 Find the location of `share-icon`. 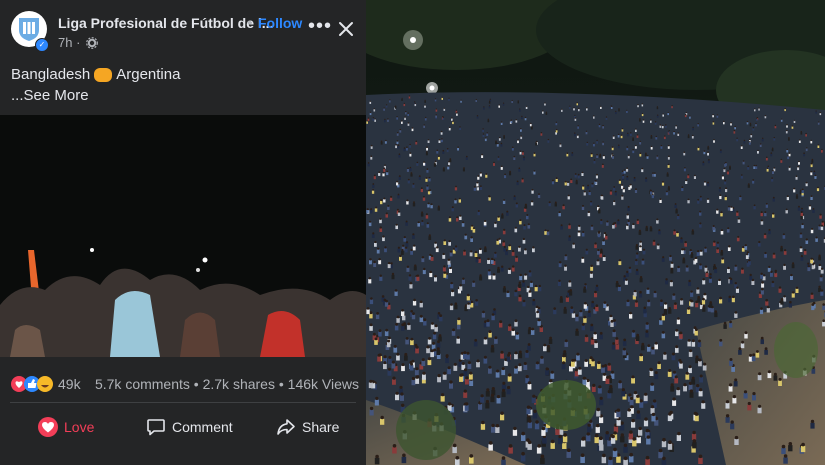

share-icon is located at coordinates (286, 427).